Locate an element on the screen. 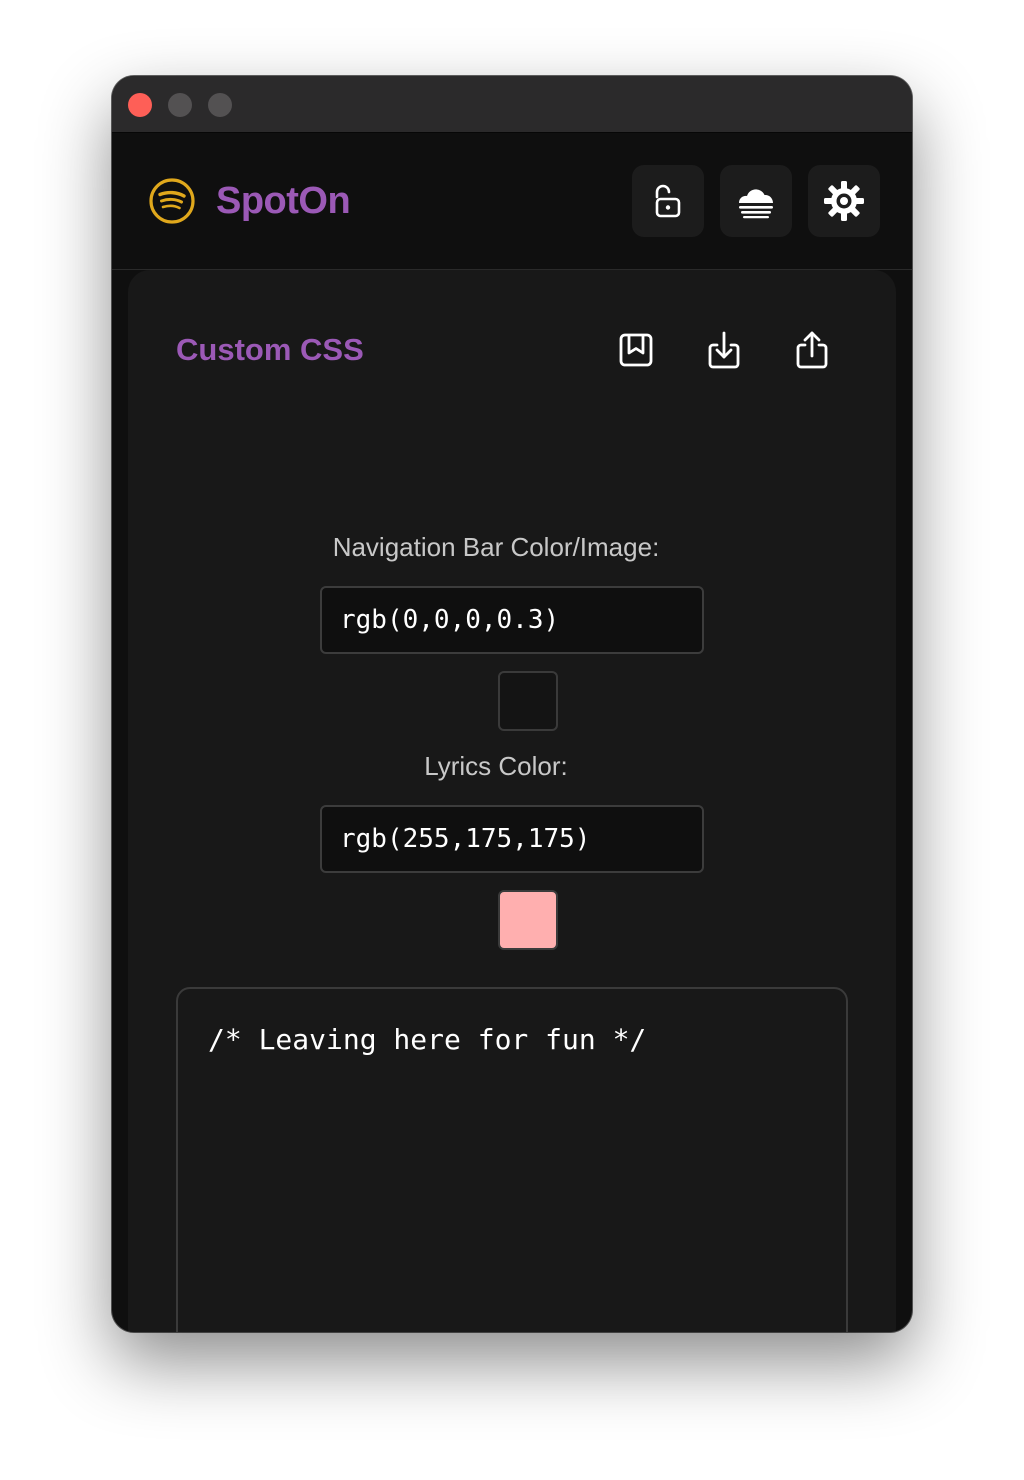 The width and height of the screenshot is (1024, 1480). minimize-button is located at coordinates (180, 105).